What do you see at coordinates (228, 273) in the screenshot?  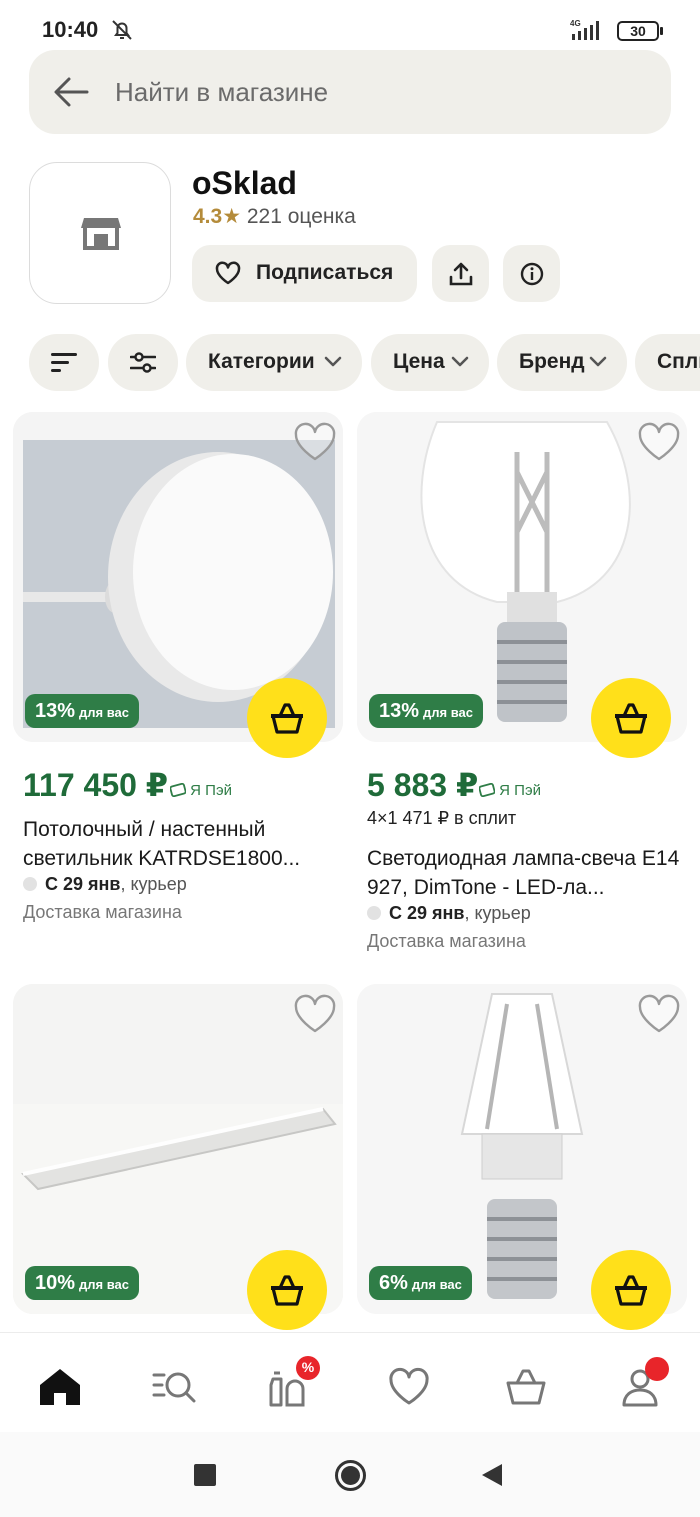 I see `heart-icon` at bounding box center [228, 273].